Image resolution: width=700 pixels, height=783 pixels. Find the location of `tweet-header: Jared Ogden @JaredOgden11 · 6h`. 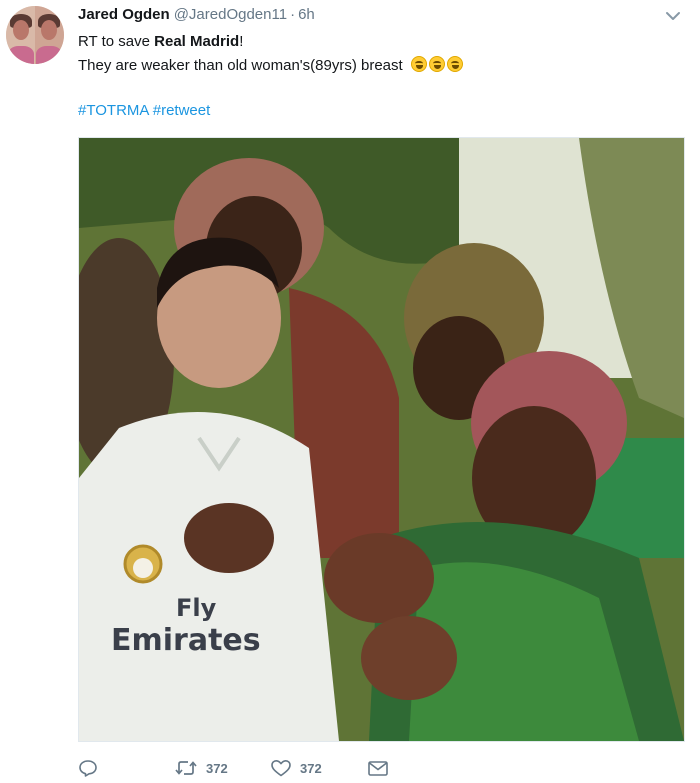

tweet-header: Jared Ogden @JaredOgden11 · 6h is located at coordinates (196, 16).